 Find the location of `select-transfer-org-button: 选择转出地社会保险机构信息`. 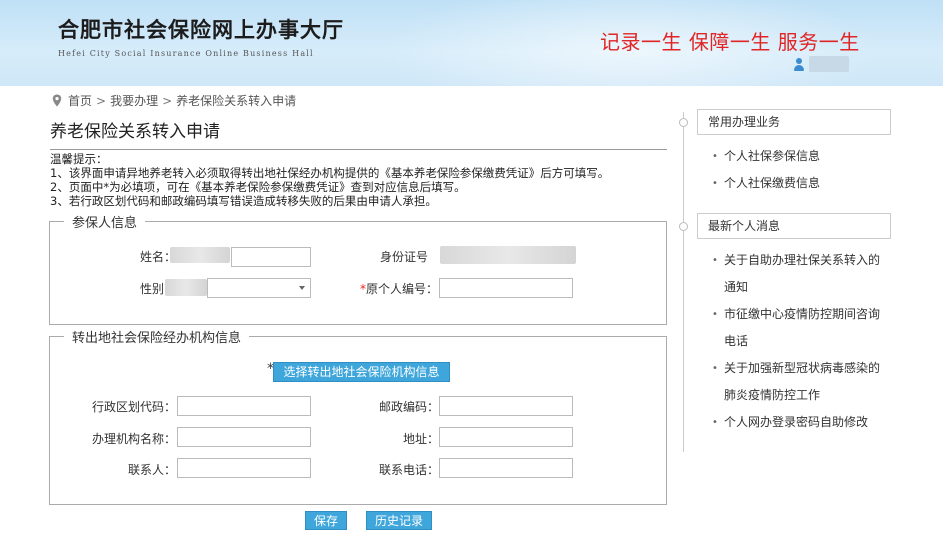

select-transfer-org-button: 选择转出地社会保险机构信息 is located at coordinates (361, 372).